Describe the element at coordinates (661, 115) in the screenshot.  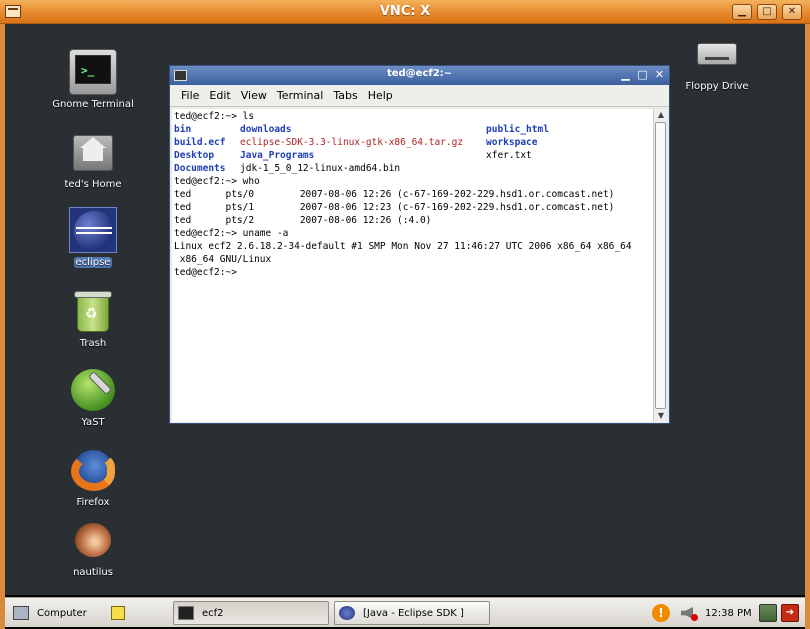
I see `scroll-up-arrow-icon: ▲` at that location.